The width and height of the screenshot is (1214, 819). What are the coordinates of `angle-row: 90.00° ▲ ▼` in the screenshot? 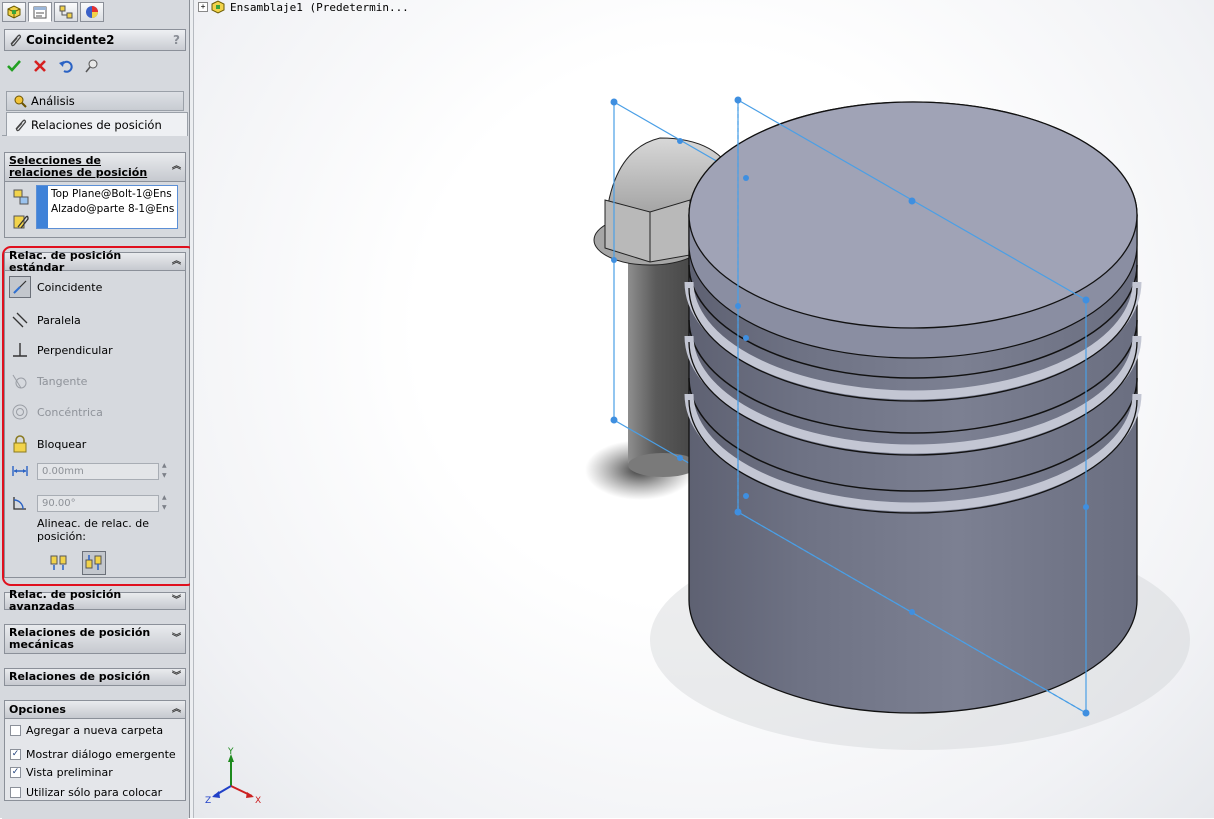 It's located at (91, 503).